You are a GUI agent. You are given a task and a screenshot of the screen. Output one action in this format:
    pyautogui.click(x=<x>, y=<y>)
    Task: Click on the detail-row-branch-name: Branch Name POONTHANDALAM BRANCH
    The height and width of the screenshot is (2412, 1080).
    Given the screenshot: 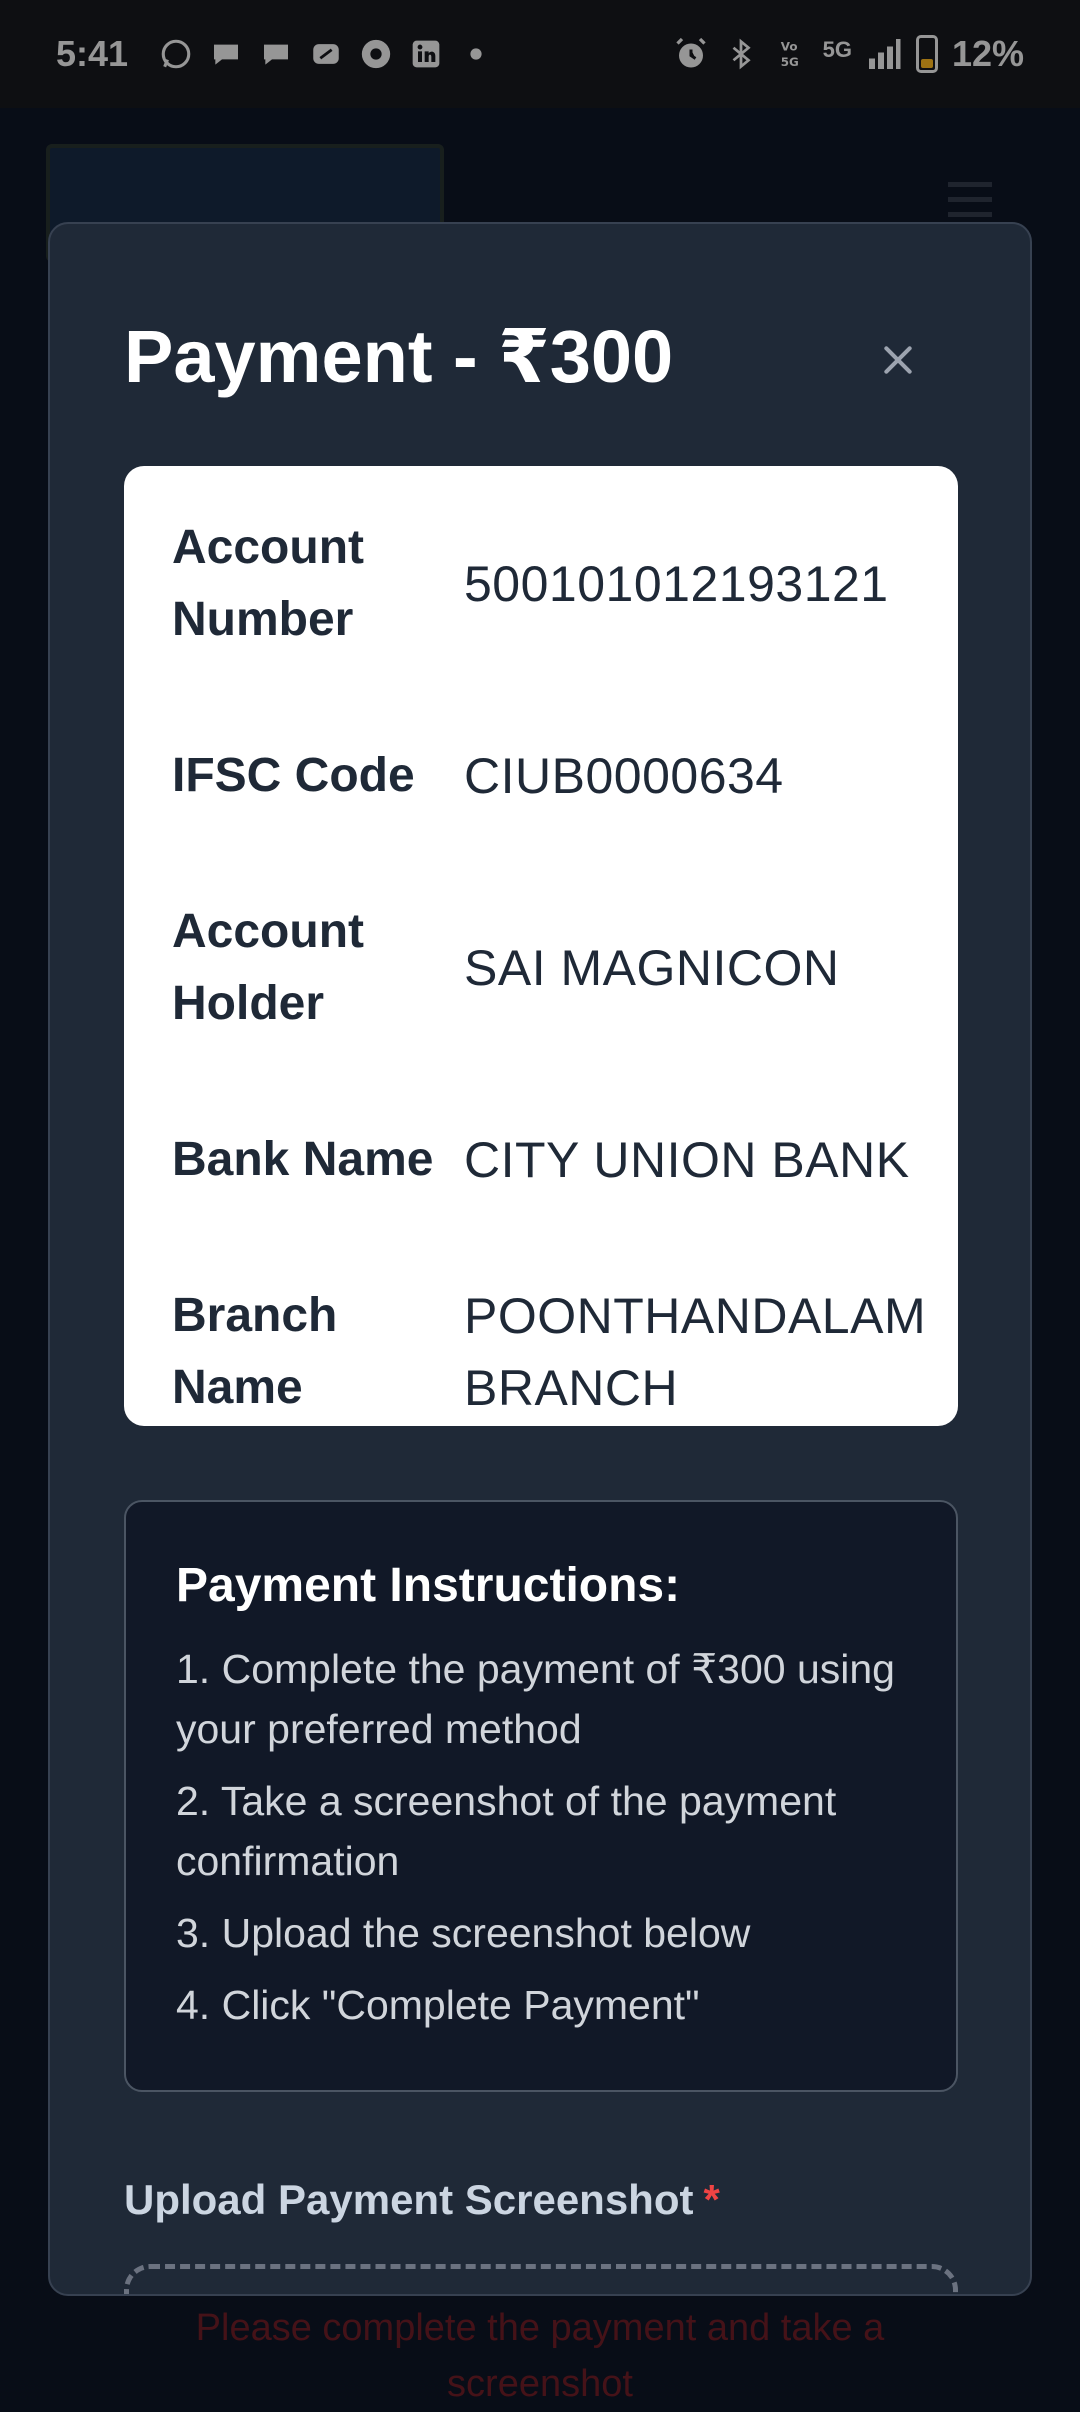 What is the action you would take?
    pyautogui.click(x=541, y=1352)
    